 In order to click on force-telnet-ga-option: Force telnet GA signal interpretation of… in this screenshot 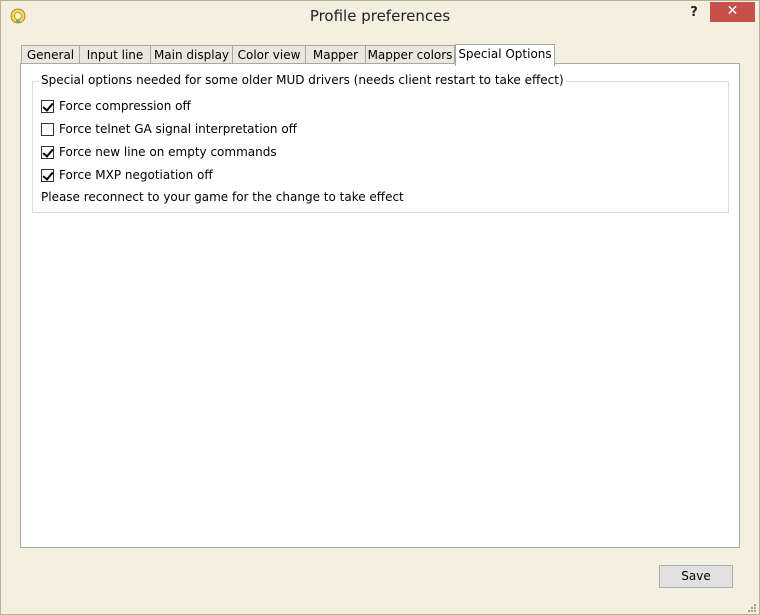, I will do `click(169, 129)`.